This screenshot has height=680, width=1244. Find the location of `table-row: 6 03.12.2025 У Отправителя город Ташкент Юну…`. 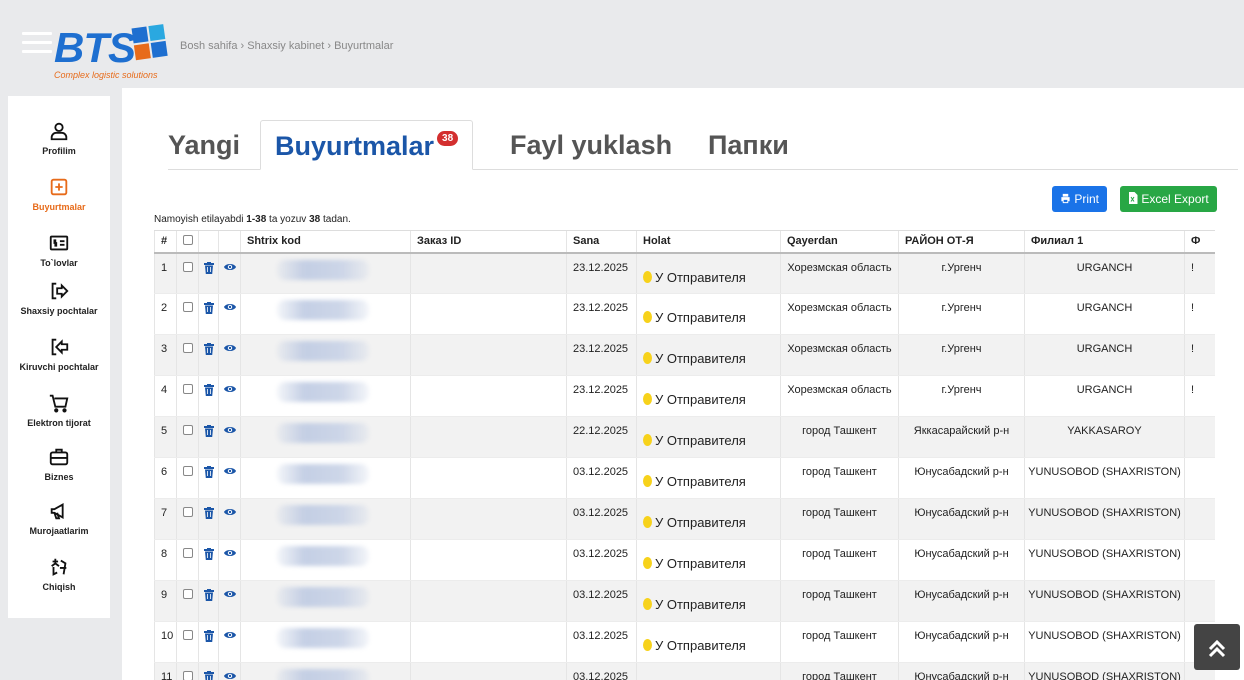

table-row: 6 03.12.2025 У Отправителя город Ташкент Юну… is located at coordinates (684, 478).